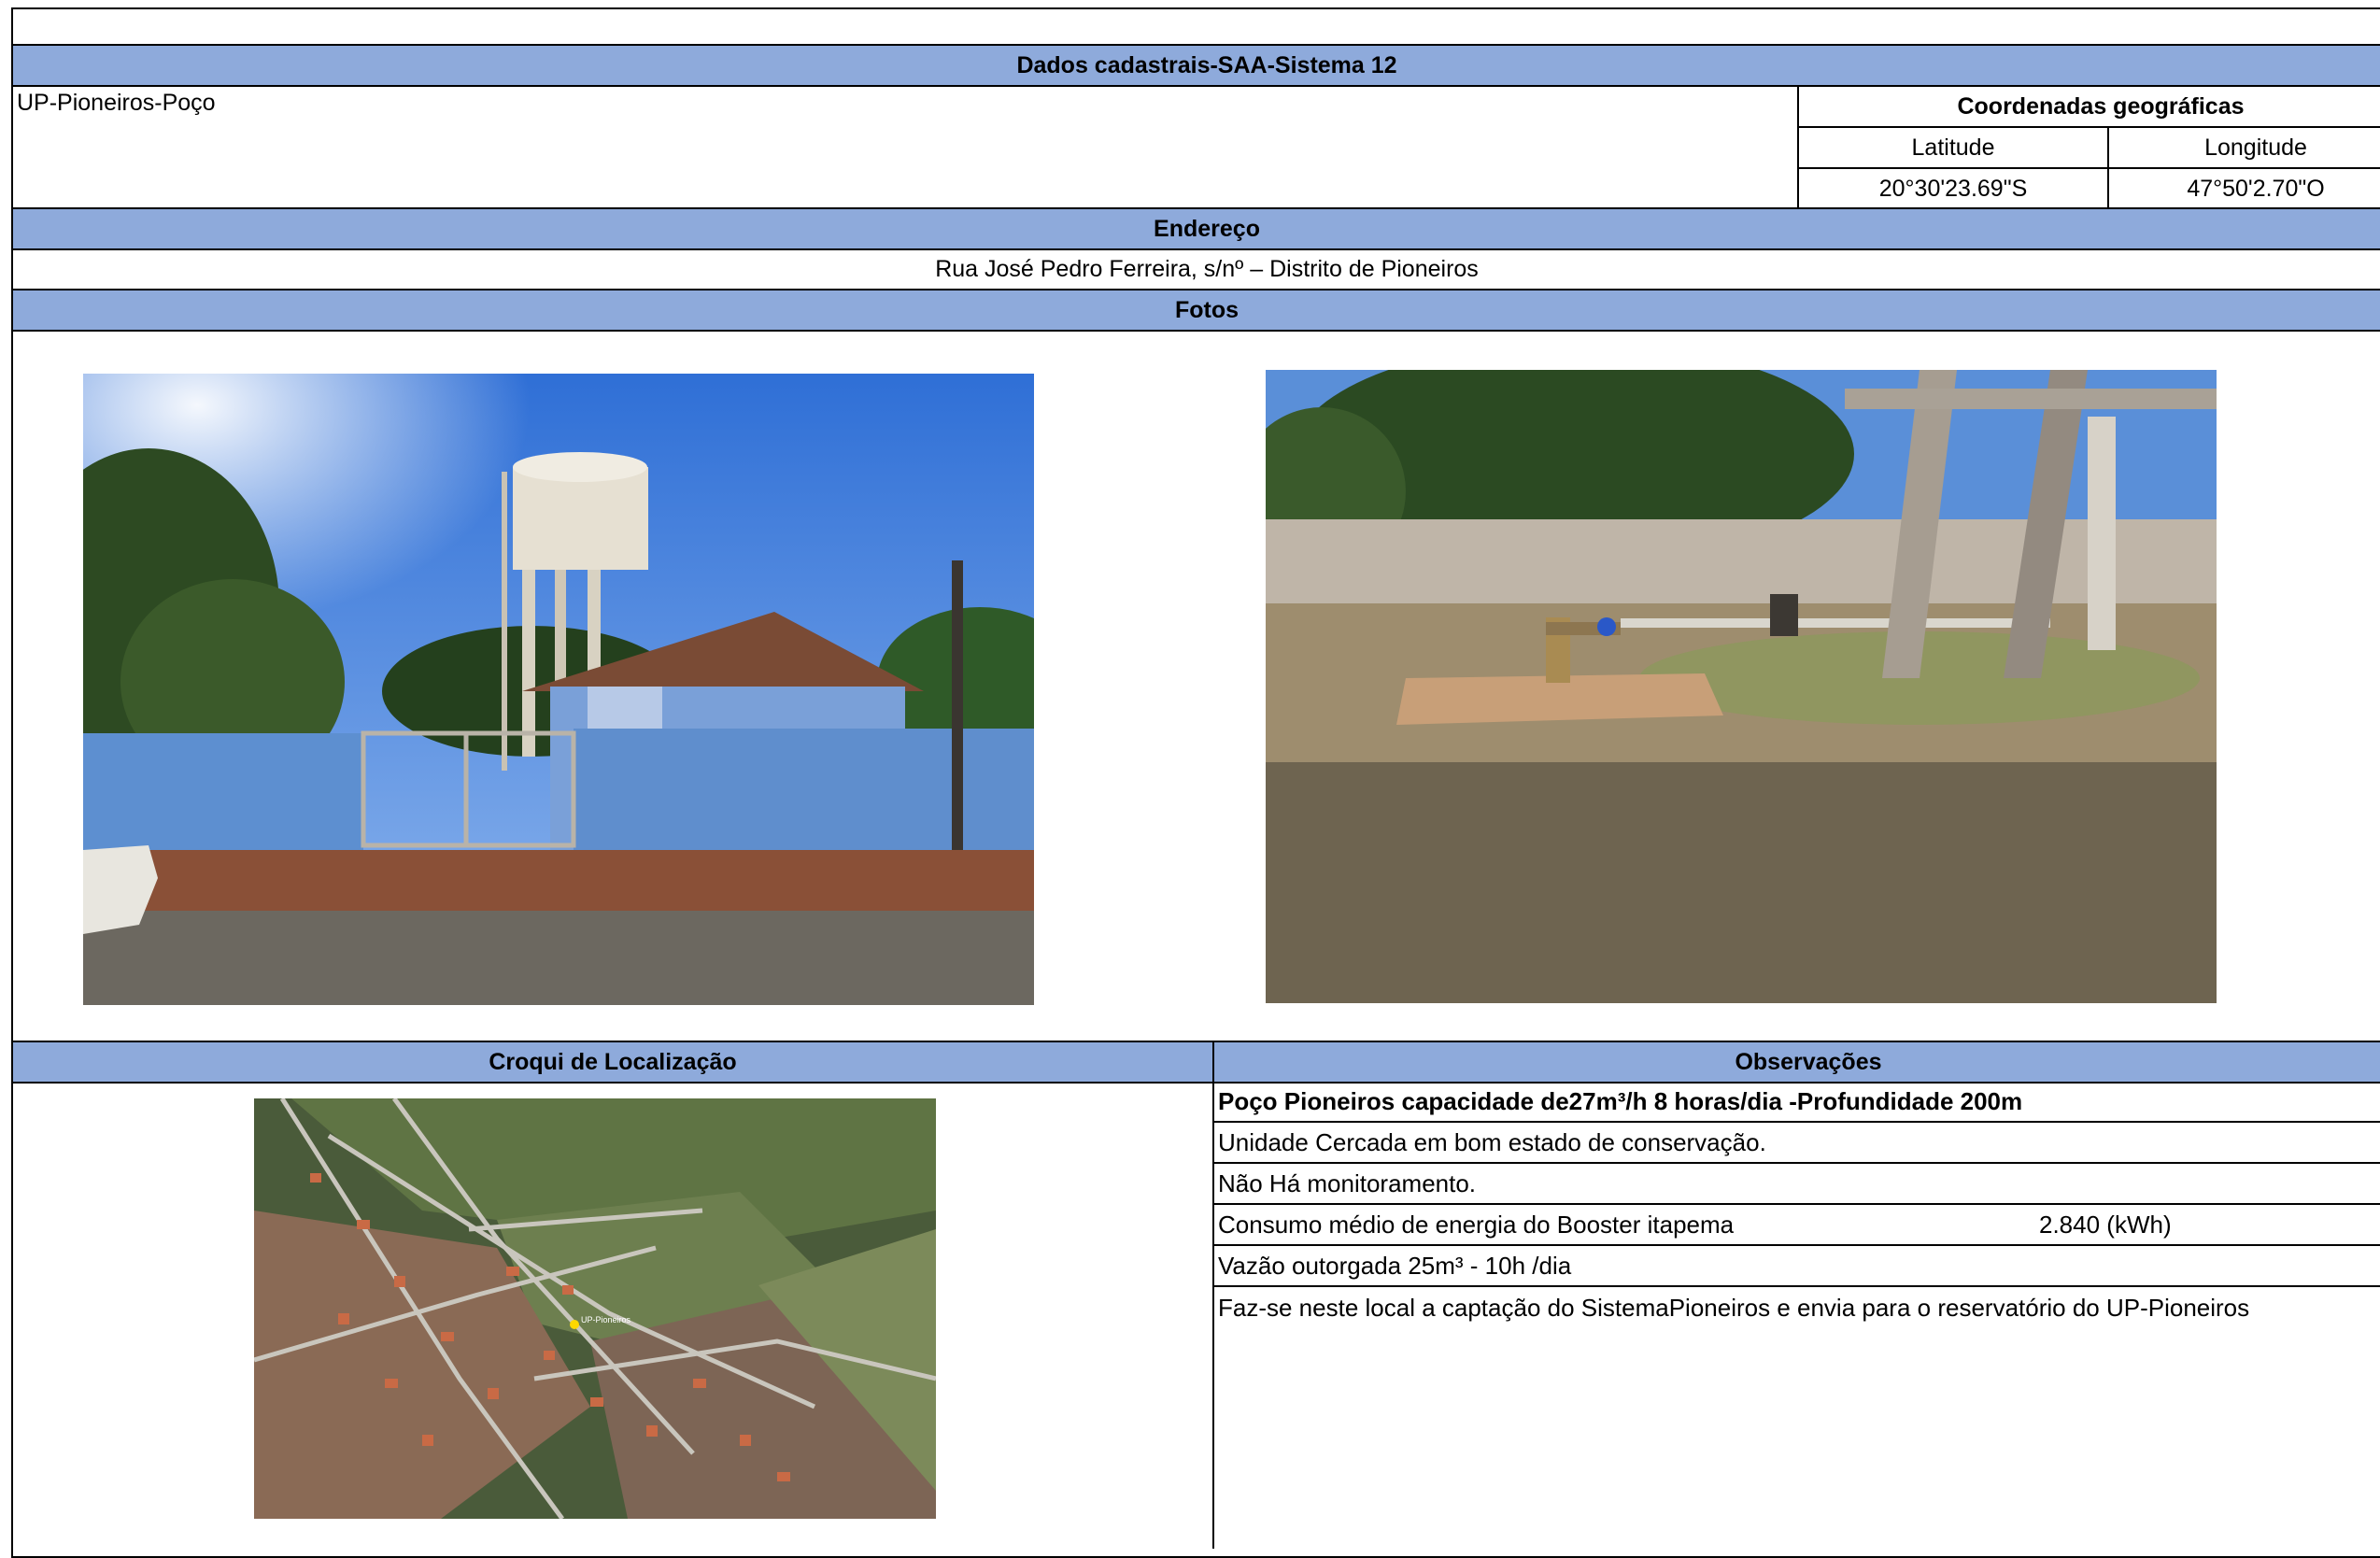  I want to click on latitude-value: 20°30'23.69"S, so click(1953, 188).